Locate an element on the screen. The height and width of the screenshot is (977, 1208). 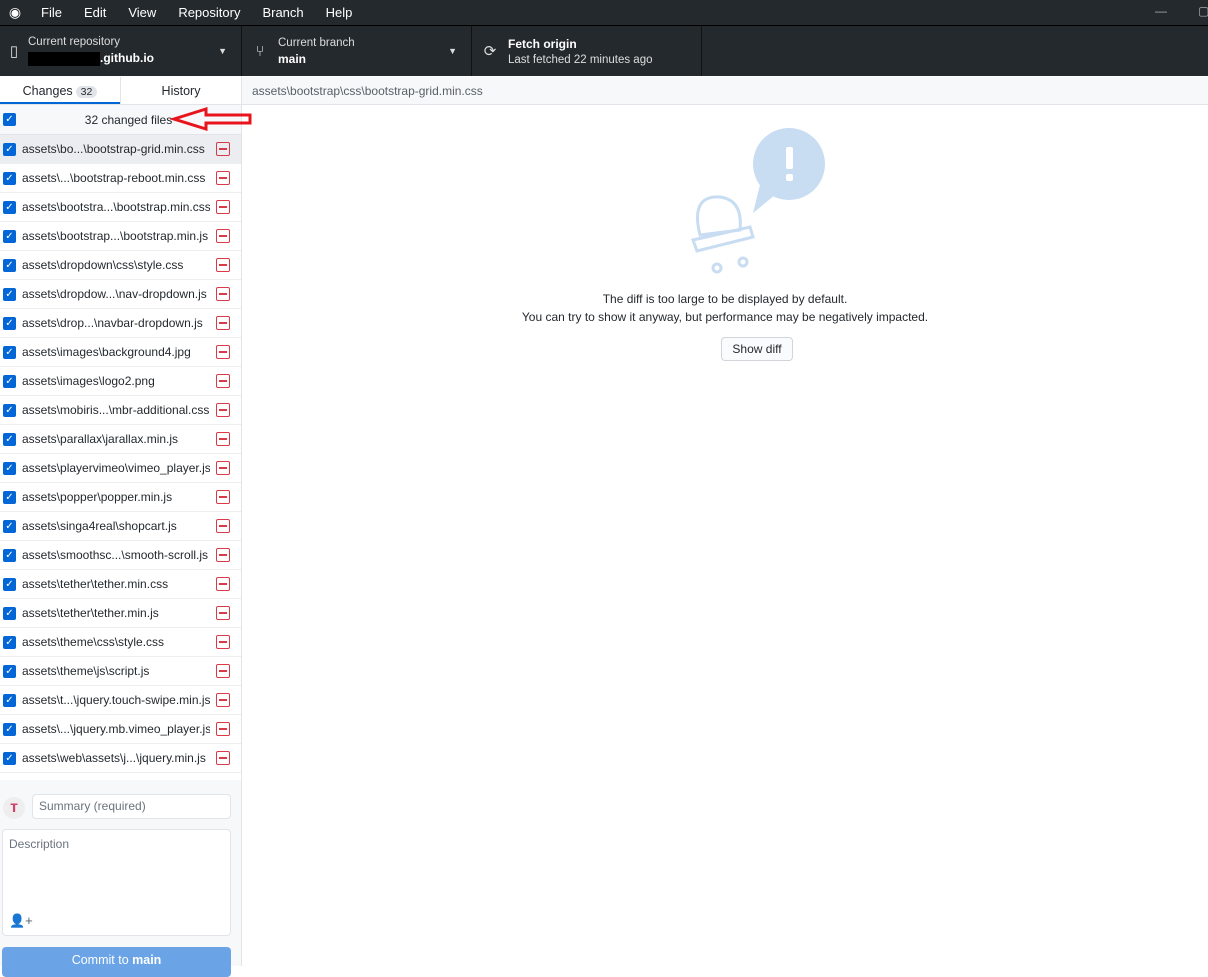
chevron-down-icon: ▼ is located at coordinates (452, 51).